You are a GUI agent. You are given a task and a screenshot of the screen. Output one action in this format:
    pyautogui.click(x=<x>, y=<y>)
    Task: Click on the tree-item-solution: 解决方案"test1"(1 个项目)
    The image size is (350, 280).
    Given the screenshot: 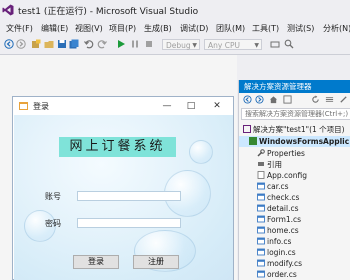 What is the action you would take?
    pyautogui.click(x=294, y=129)
    